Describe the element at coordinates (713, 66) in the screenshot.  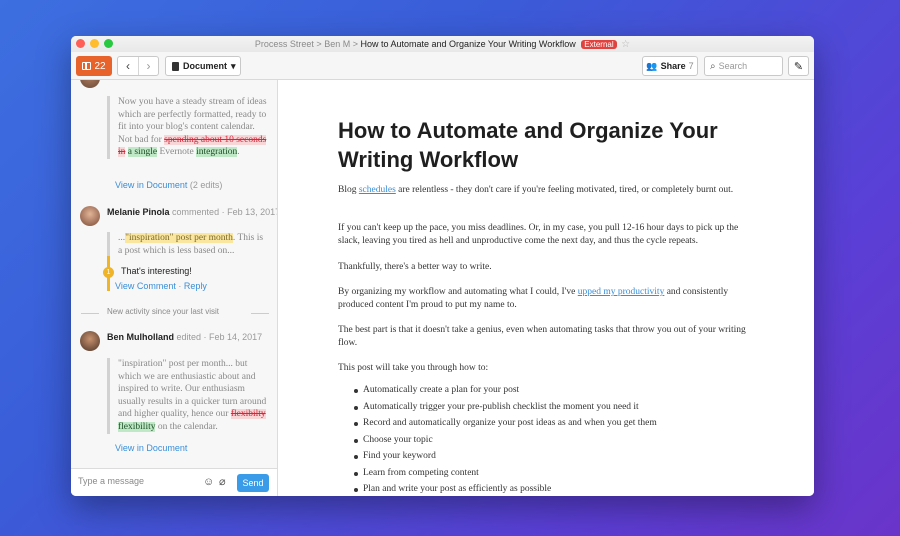
I see `search-icon: ⌕` at that location.